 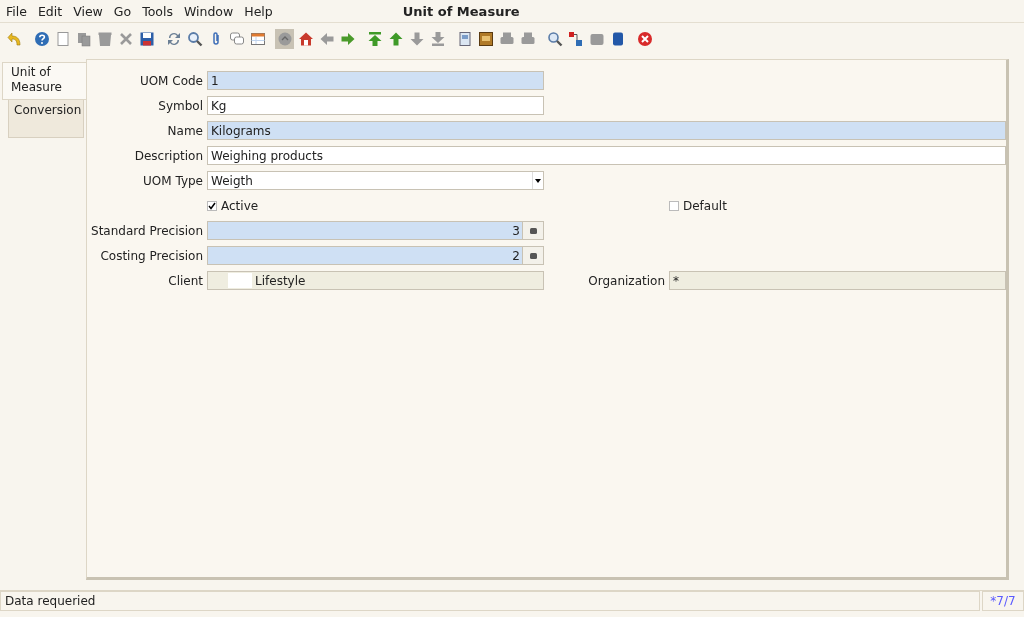 What do you see at coordinates (490, 601) in the screenshot?
I see `status-message: Data requeried` at bounding box center [490, 601].